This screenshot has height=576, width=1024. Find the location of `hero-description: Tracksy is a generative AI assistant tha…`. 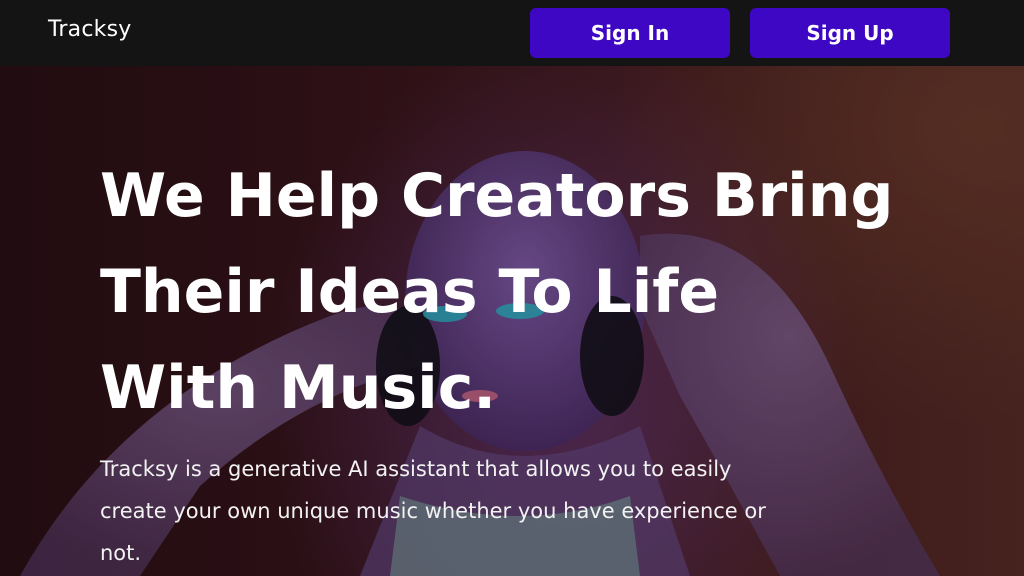

hero-description: Tracksy is a generative AI assistant tha… is located at coordinates (433, 511).